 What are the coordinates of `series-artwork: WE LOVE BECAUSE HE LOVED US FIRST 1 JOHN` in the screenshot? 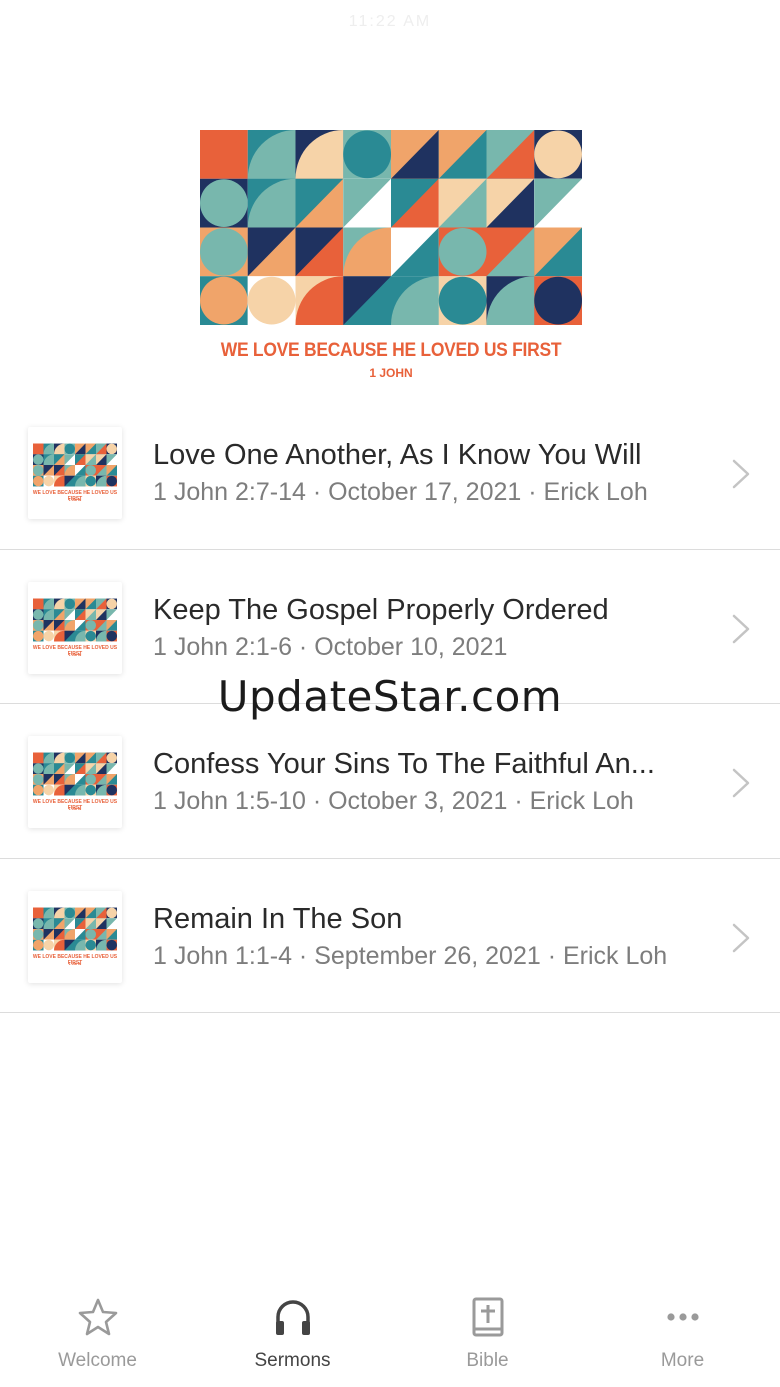 It's located at (391, 260).